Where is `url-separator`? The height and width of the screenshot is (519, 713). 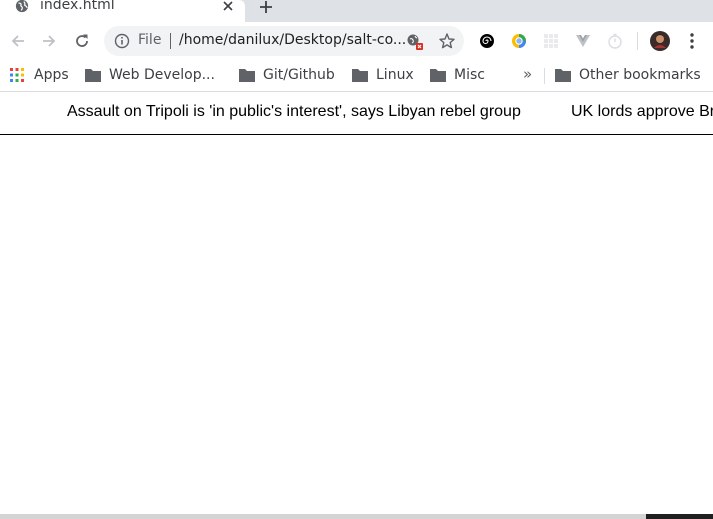 url-separator is located at coordinates (170, 41).